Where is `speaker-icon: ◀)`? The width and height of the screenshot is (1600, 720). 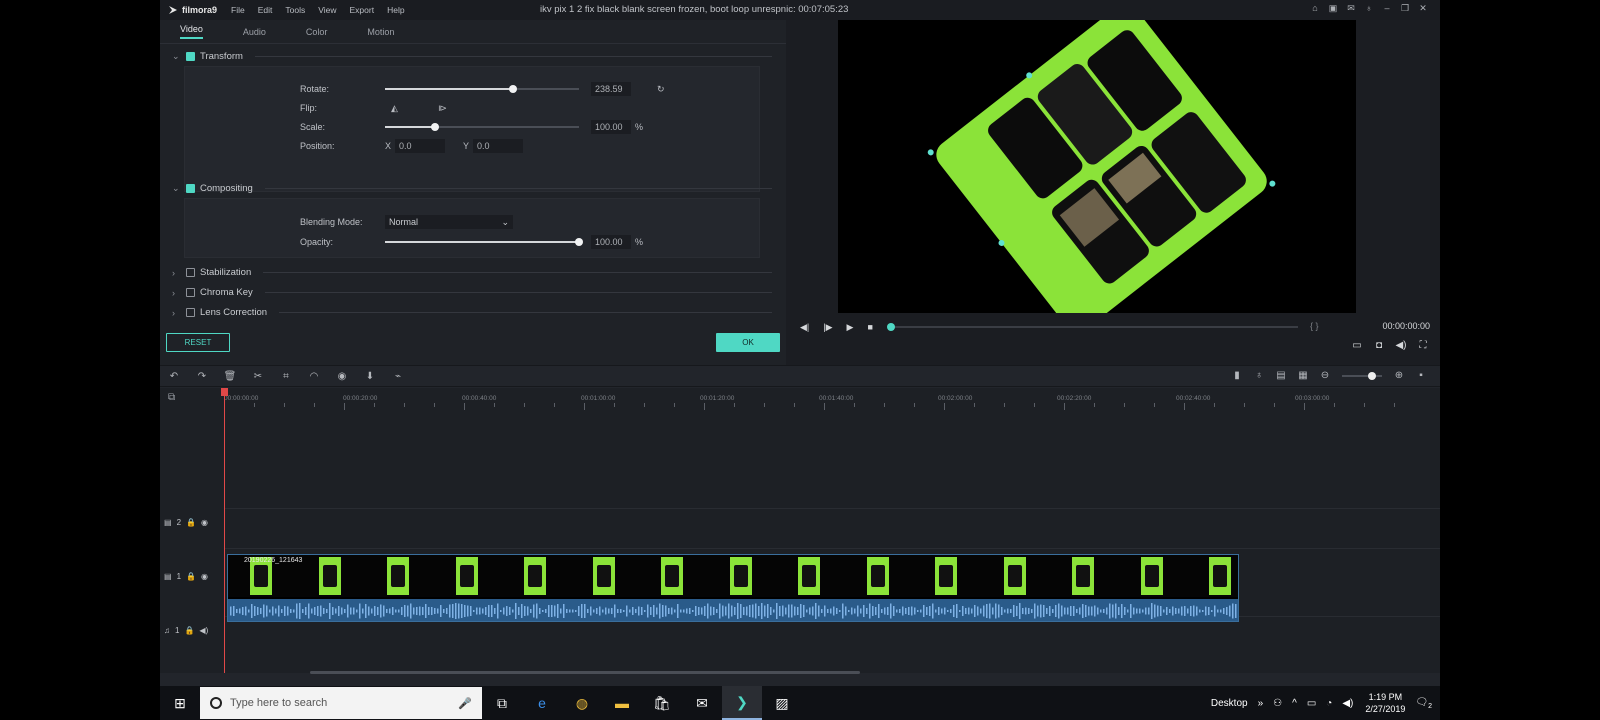
speaker-icon: ◀) is located at coordinates (203, 630).